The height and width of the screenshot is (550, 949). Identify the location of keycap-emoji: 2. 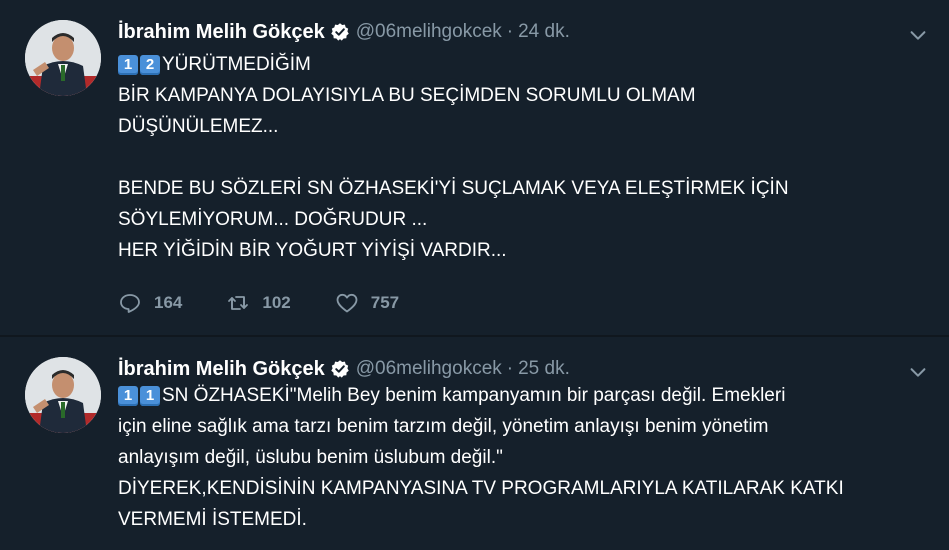
(150, 64).